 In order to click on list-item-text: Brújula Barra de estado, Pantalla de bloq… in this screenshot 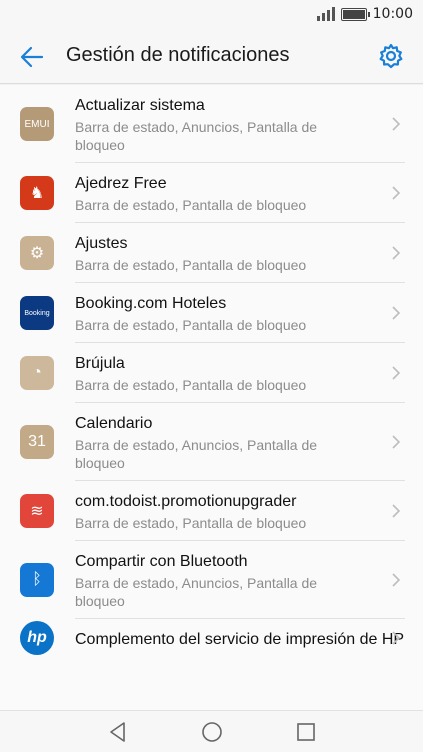, I will do `click(240, 373)`.